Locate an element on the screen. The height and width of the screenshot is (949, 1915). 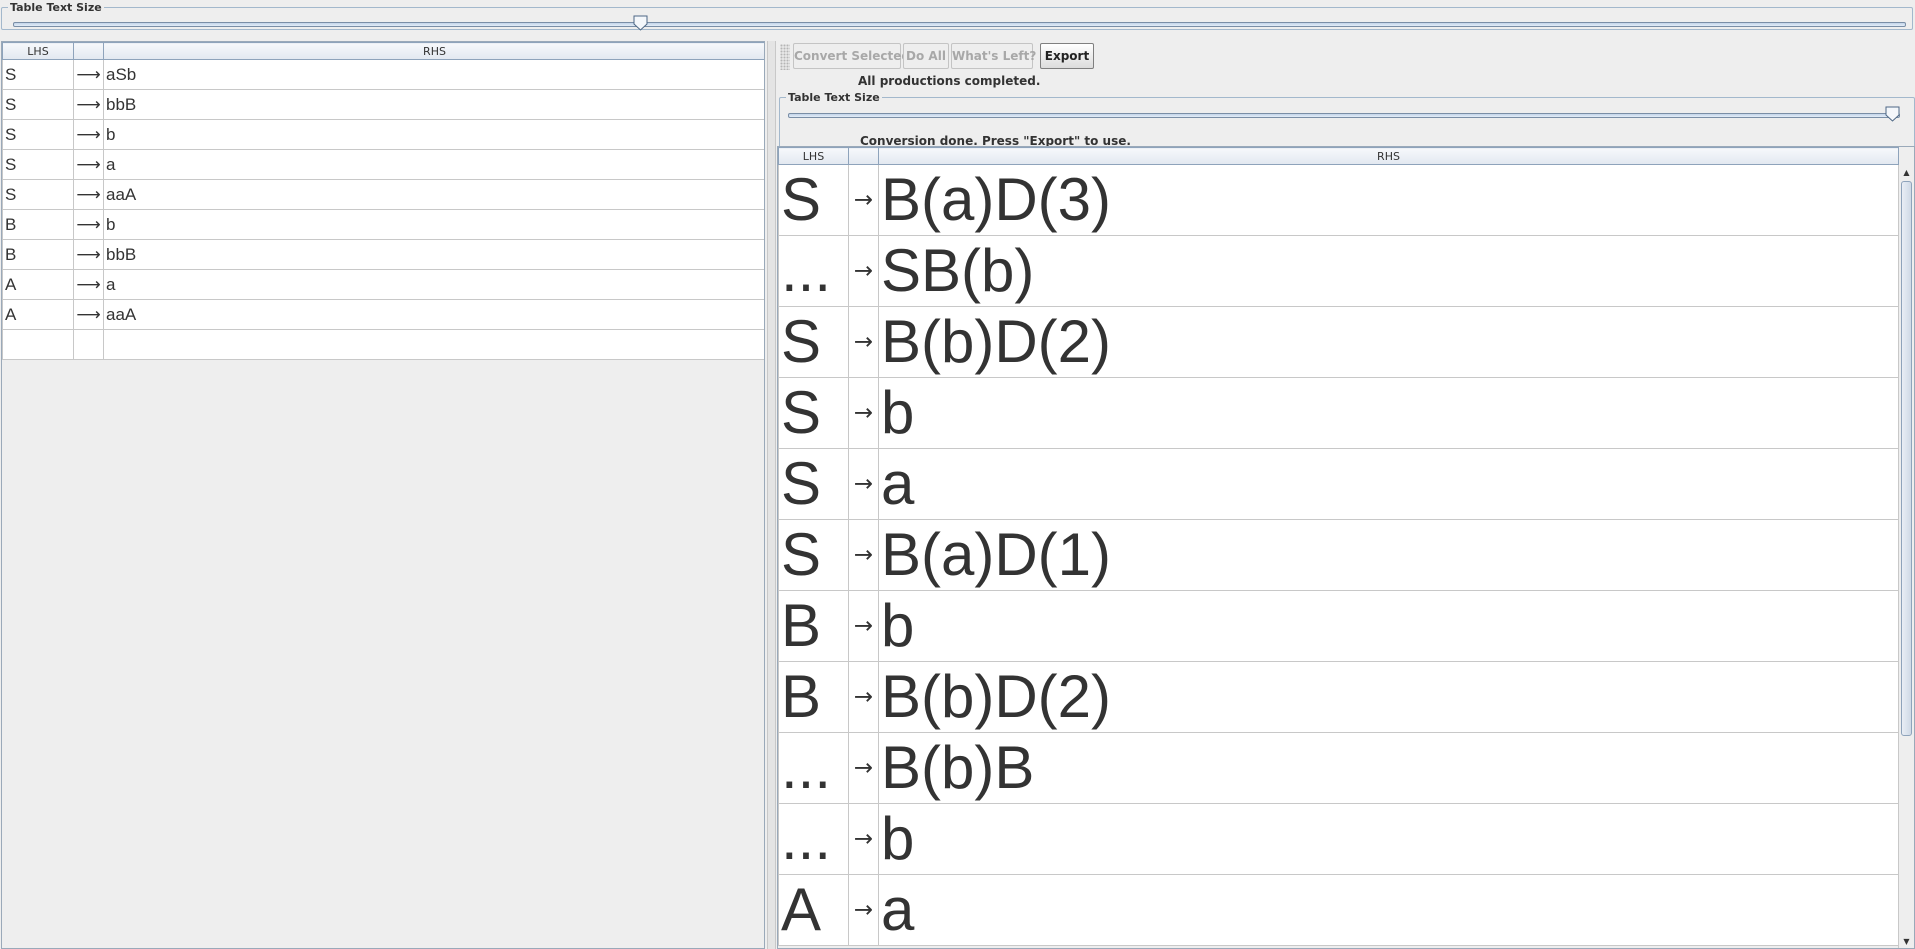
cell-rhs is located at coordinates (433, 344).